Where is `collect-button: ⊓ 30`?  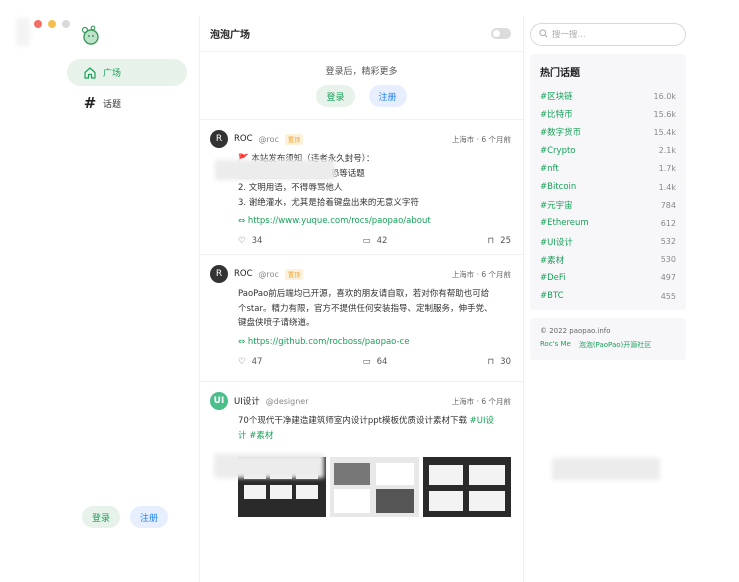
collect-button: ⊓ 30 is located at coordinates (499, 362).